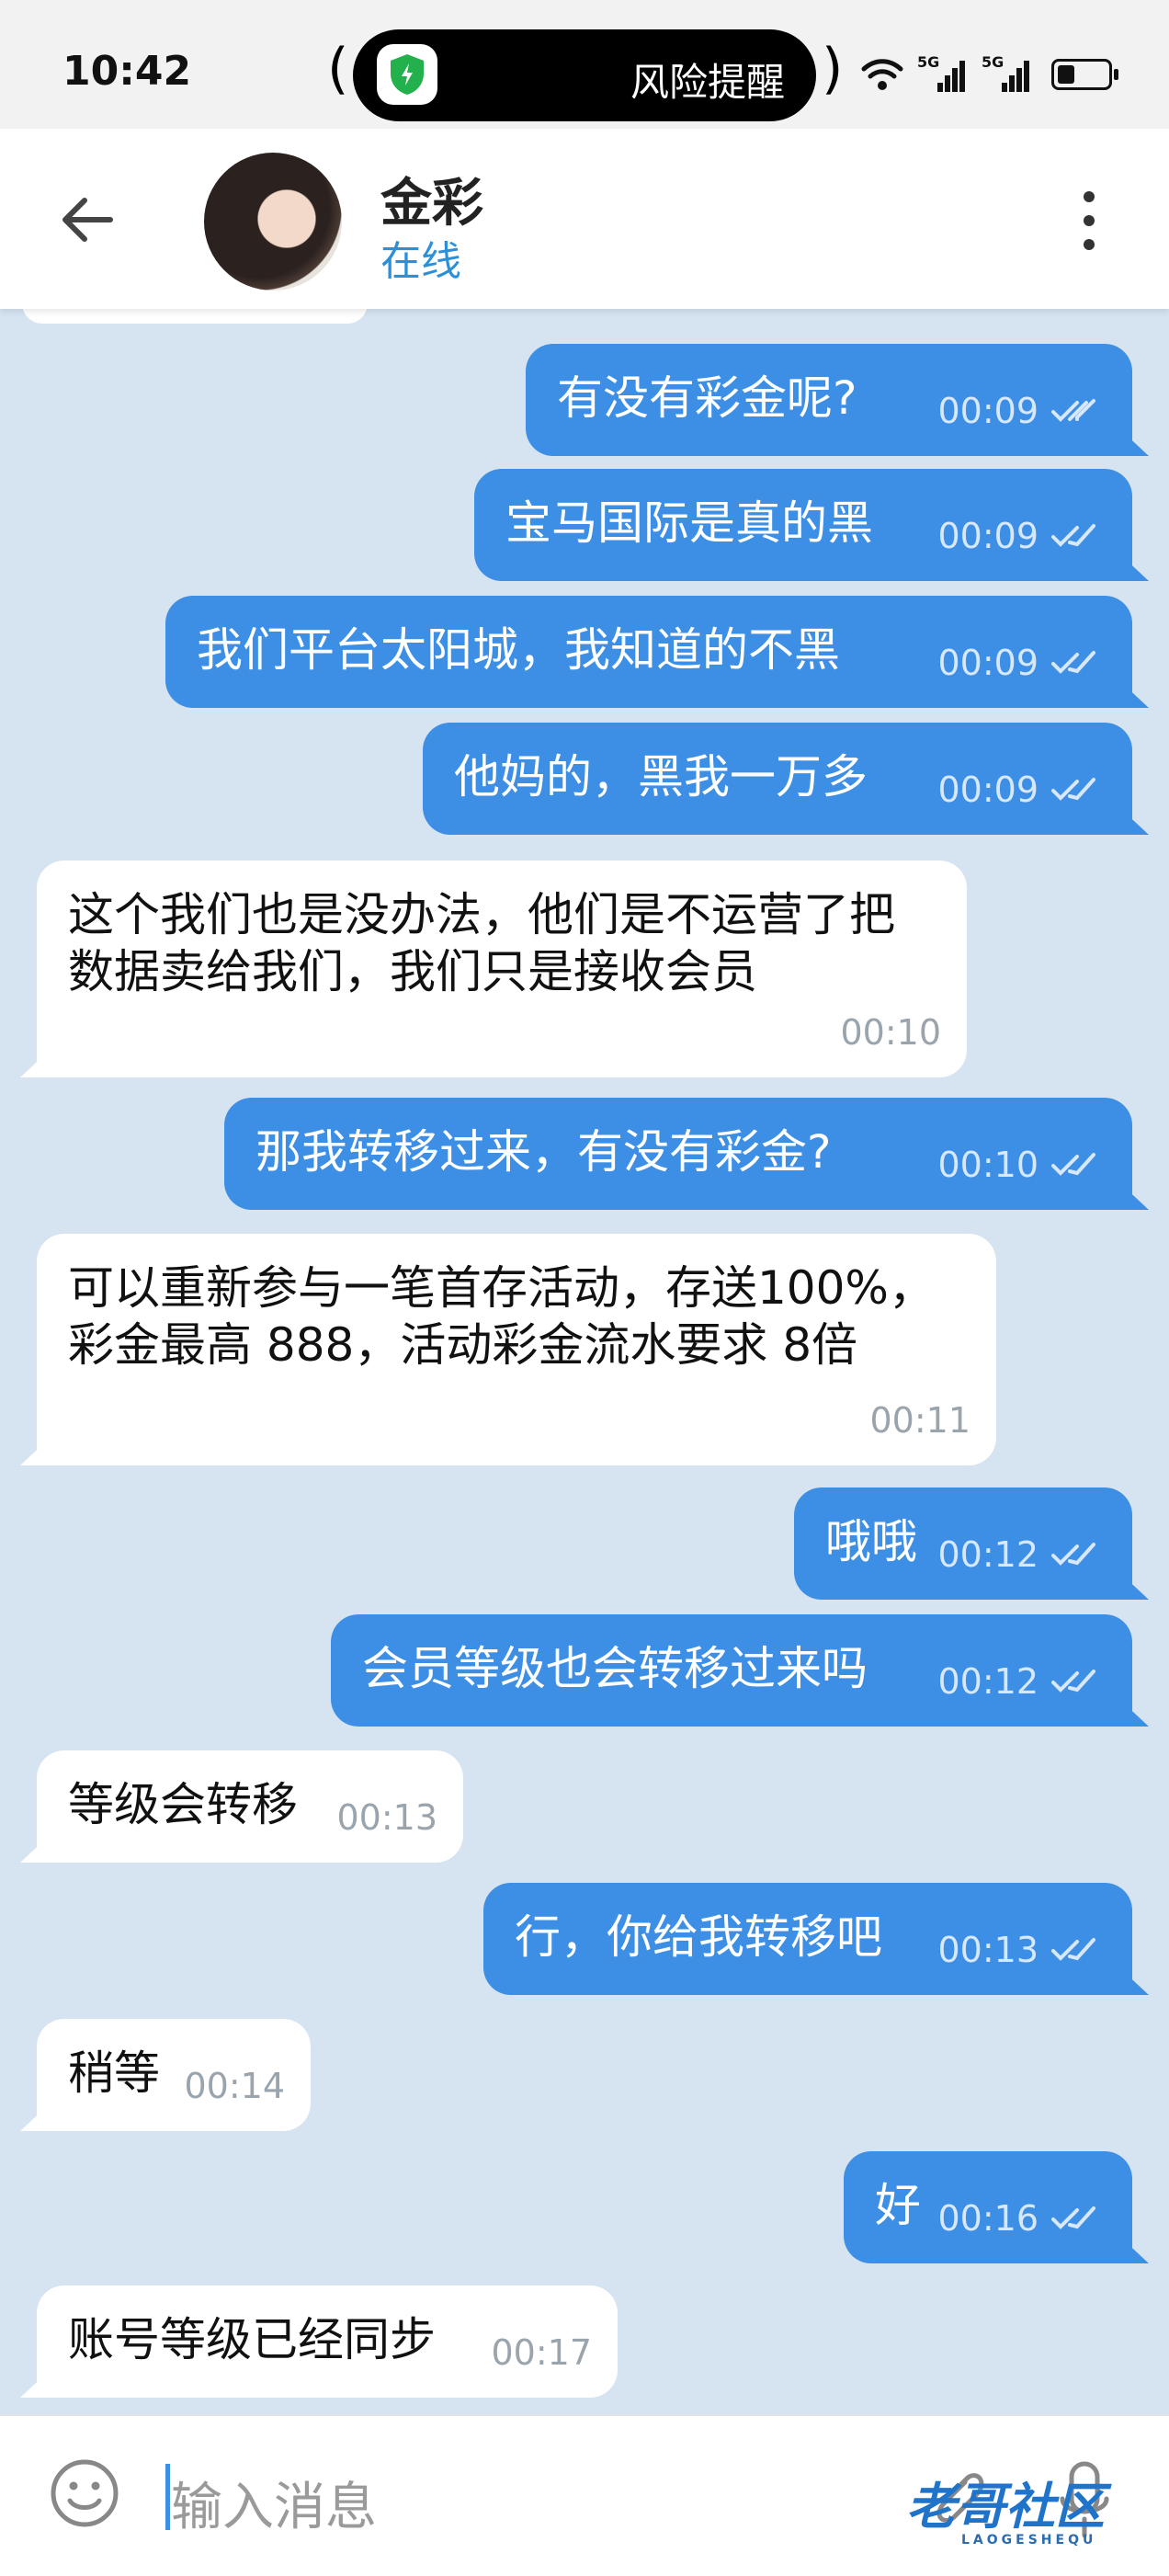 The height and width of the screenshot is (2576, 1169). Describe the element at coordinates (707, 398) in the screenshot. I see `message-text: 有没有彩金呢?` at that location.